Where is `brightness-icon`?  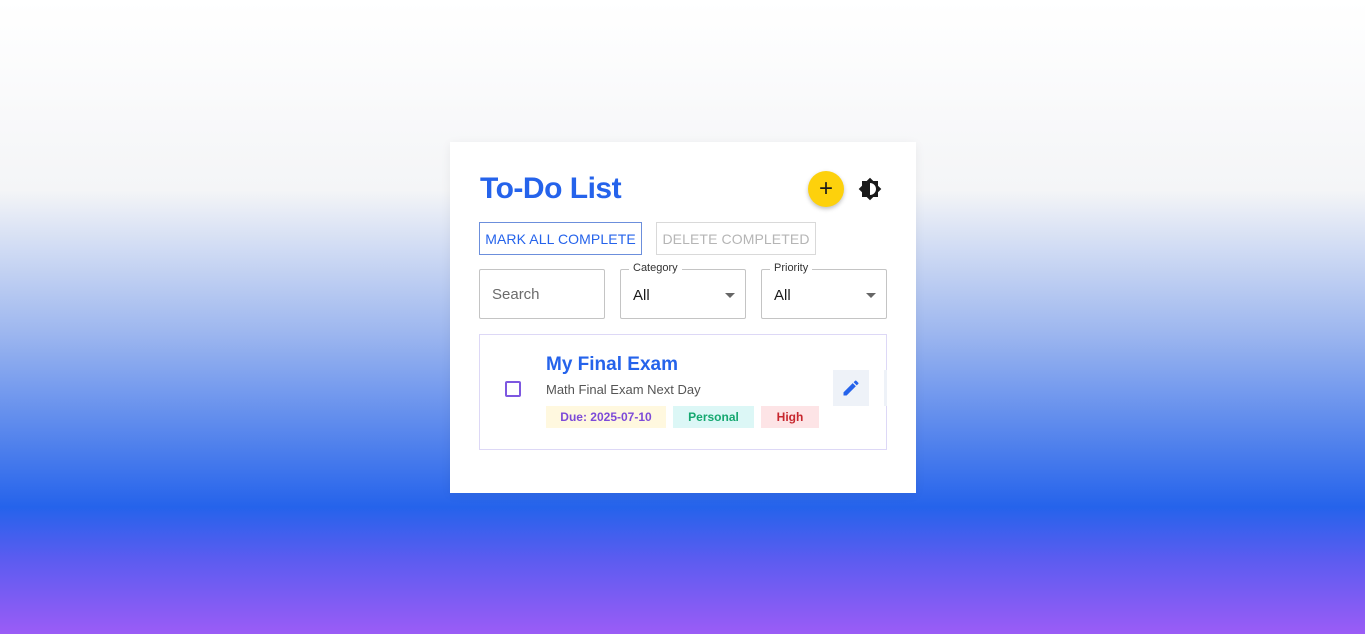
brightness-icon is located at coordinates (870, 189).